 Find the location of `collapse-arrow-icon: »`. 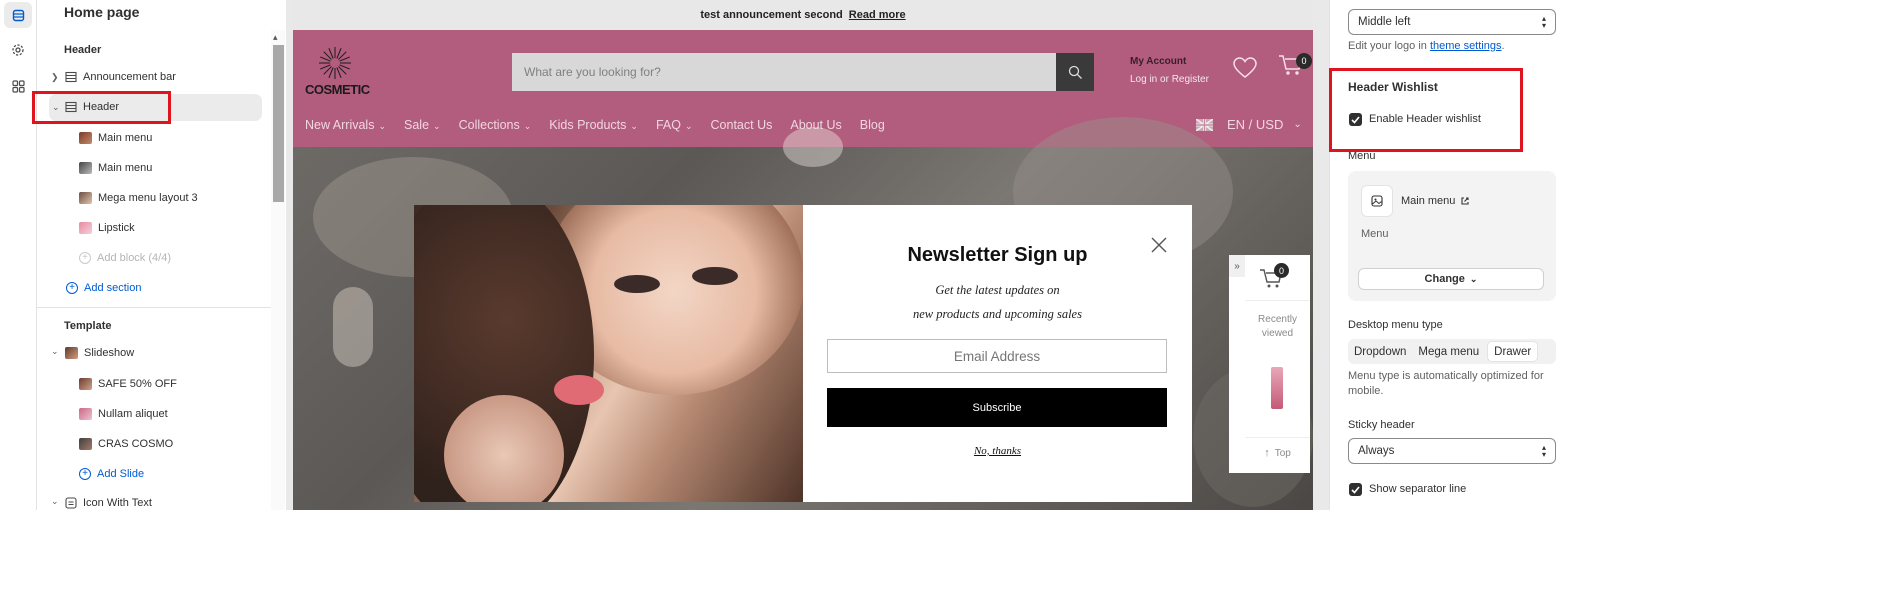

collapse-arrow-icon: » is located at coordinates (1237, 266).